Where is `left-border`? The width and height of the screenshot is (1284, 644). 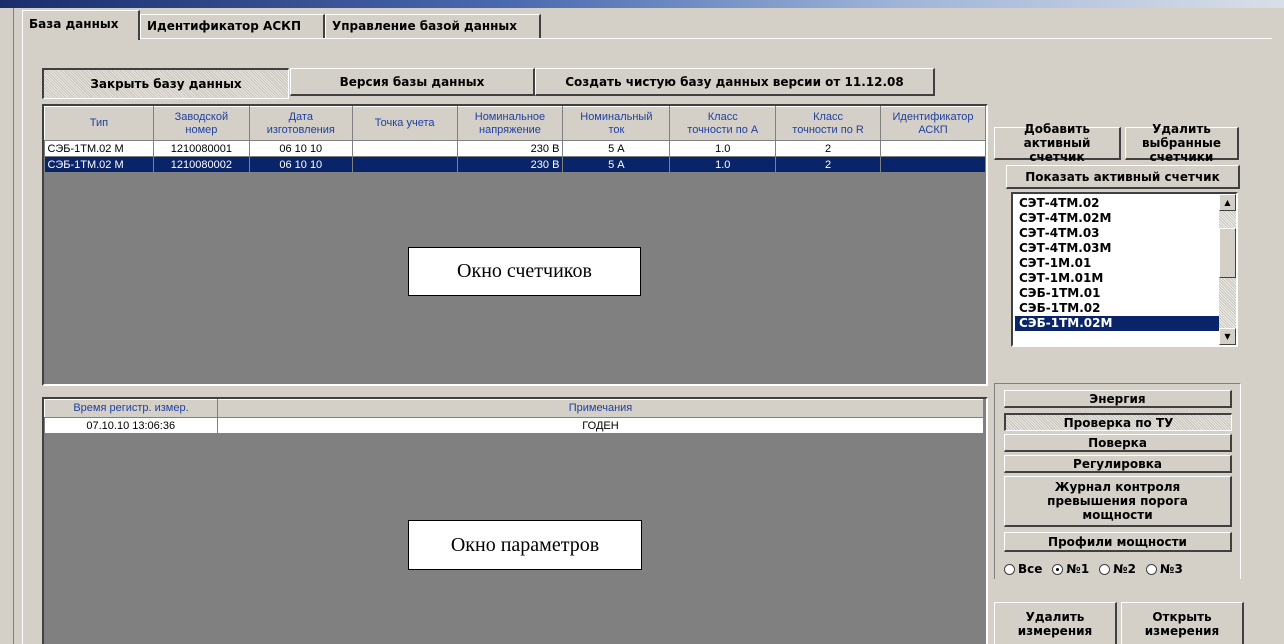
left-border is located at coordinates (7, 326).